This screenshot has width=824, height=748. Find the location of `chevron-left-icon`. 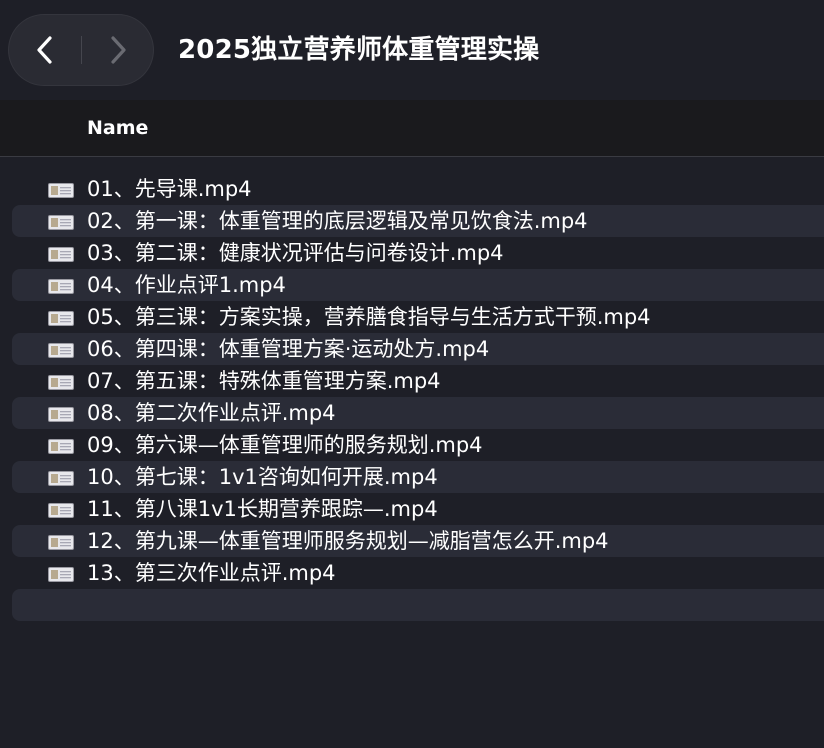

chevron-left-icon is located at coordinates (44, 50).